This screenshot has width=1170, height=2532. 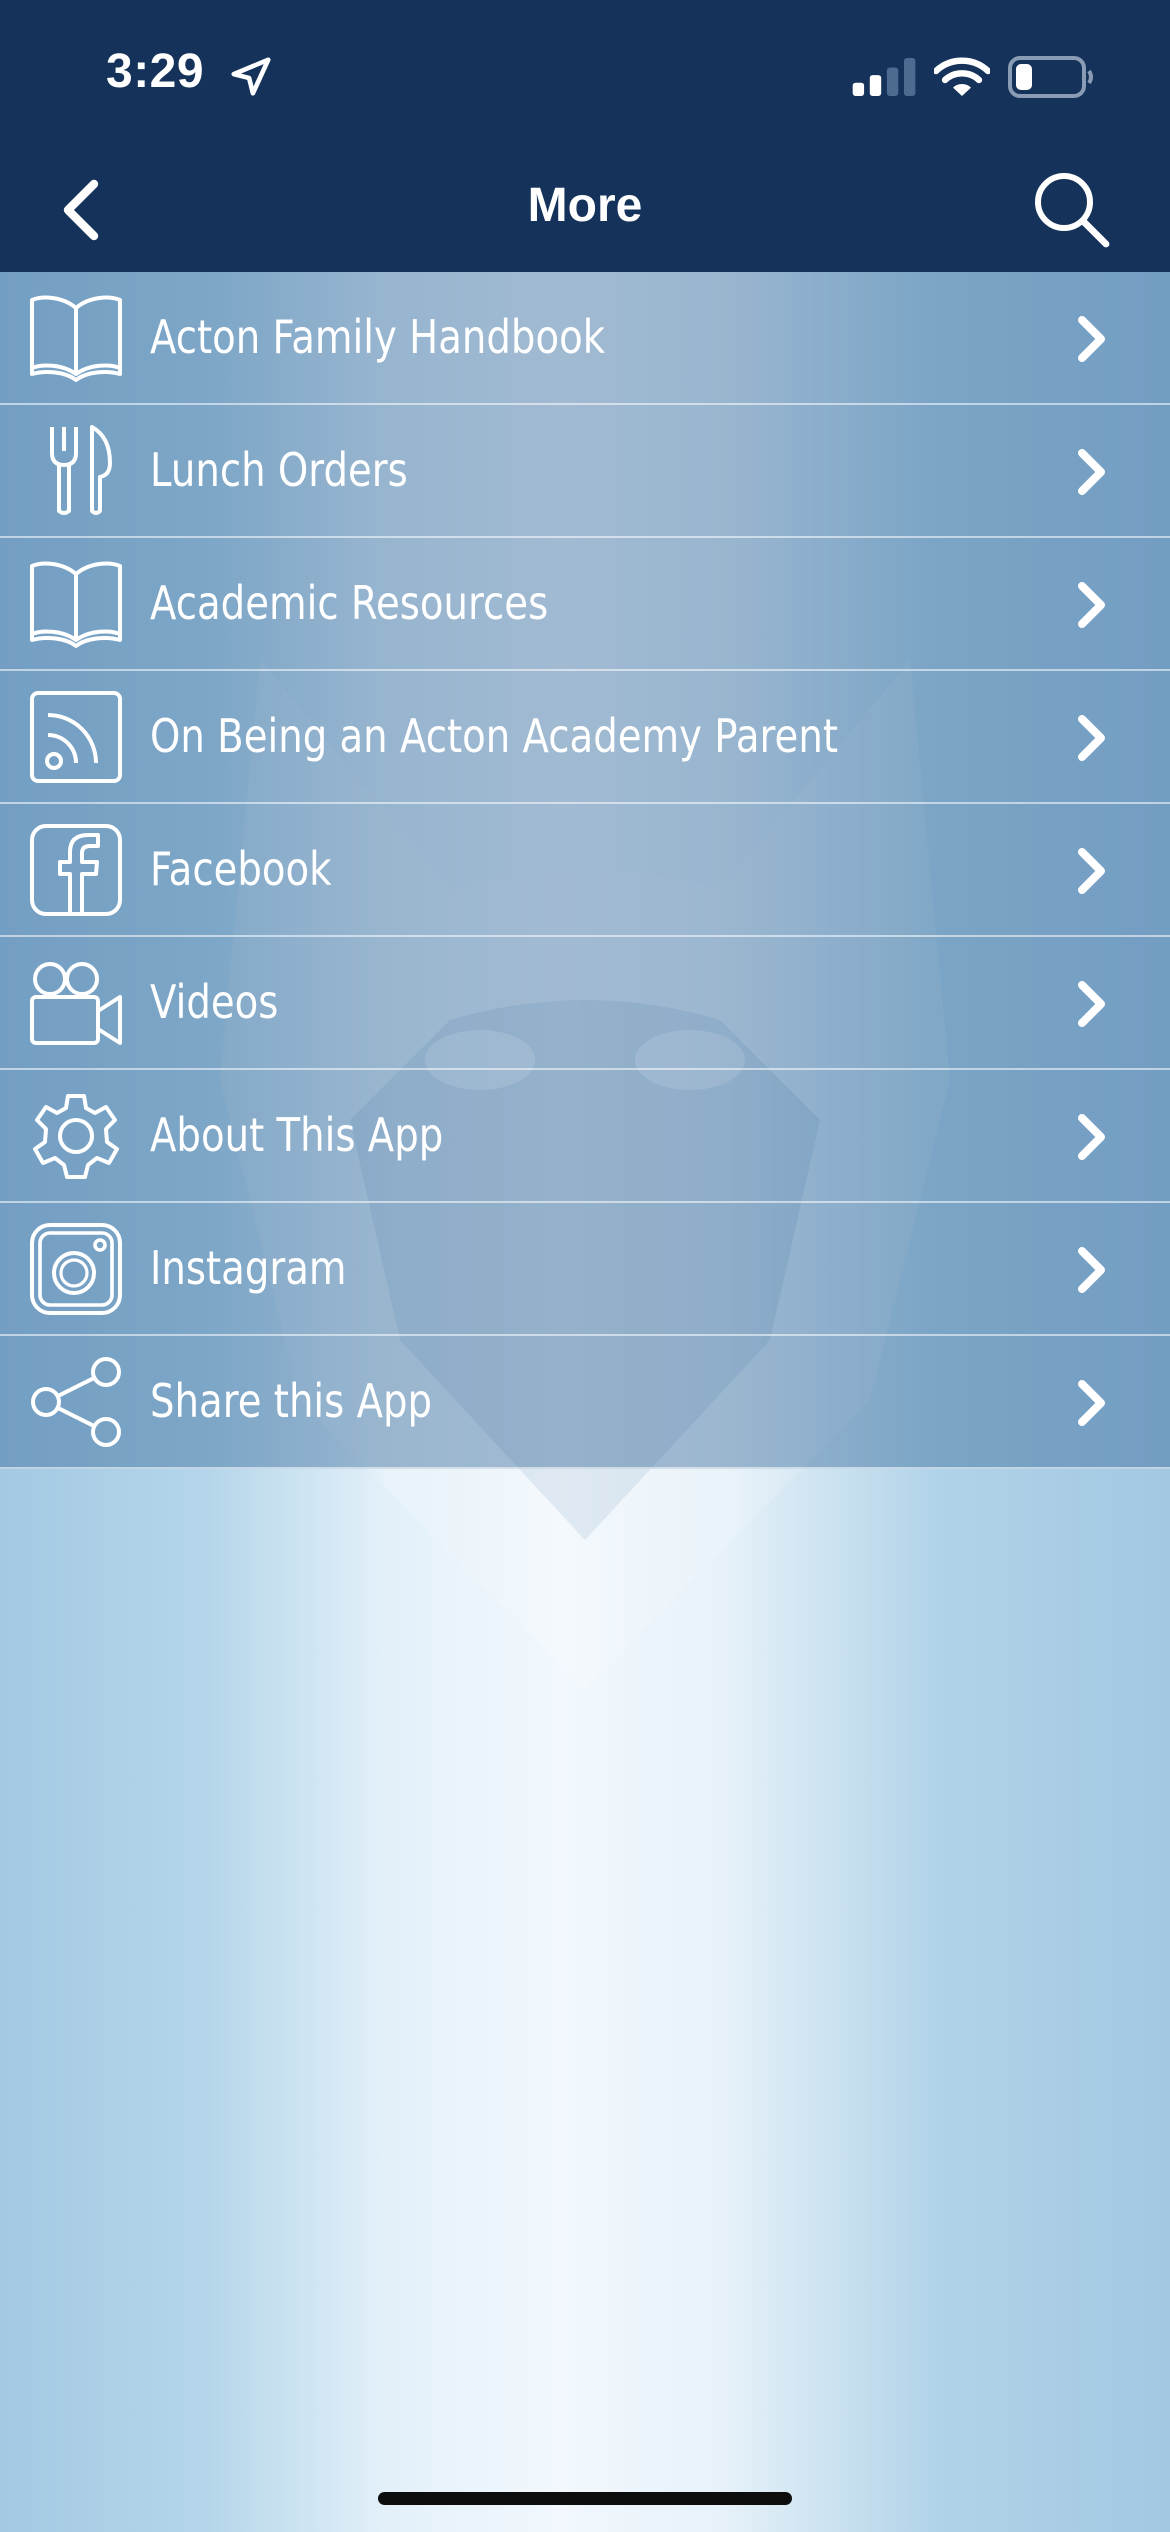 What do you see at coordinates (884, 77) in the screenshot?
I see `cellular-signal-icon` at bounding box center [884, 77].